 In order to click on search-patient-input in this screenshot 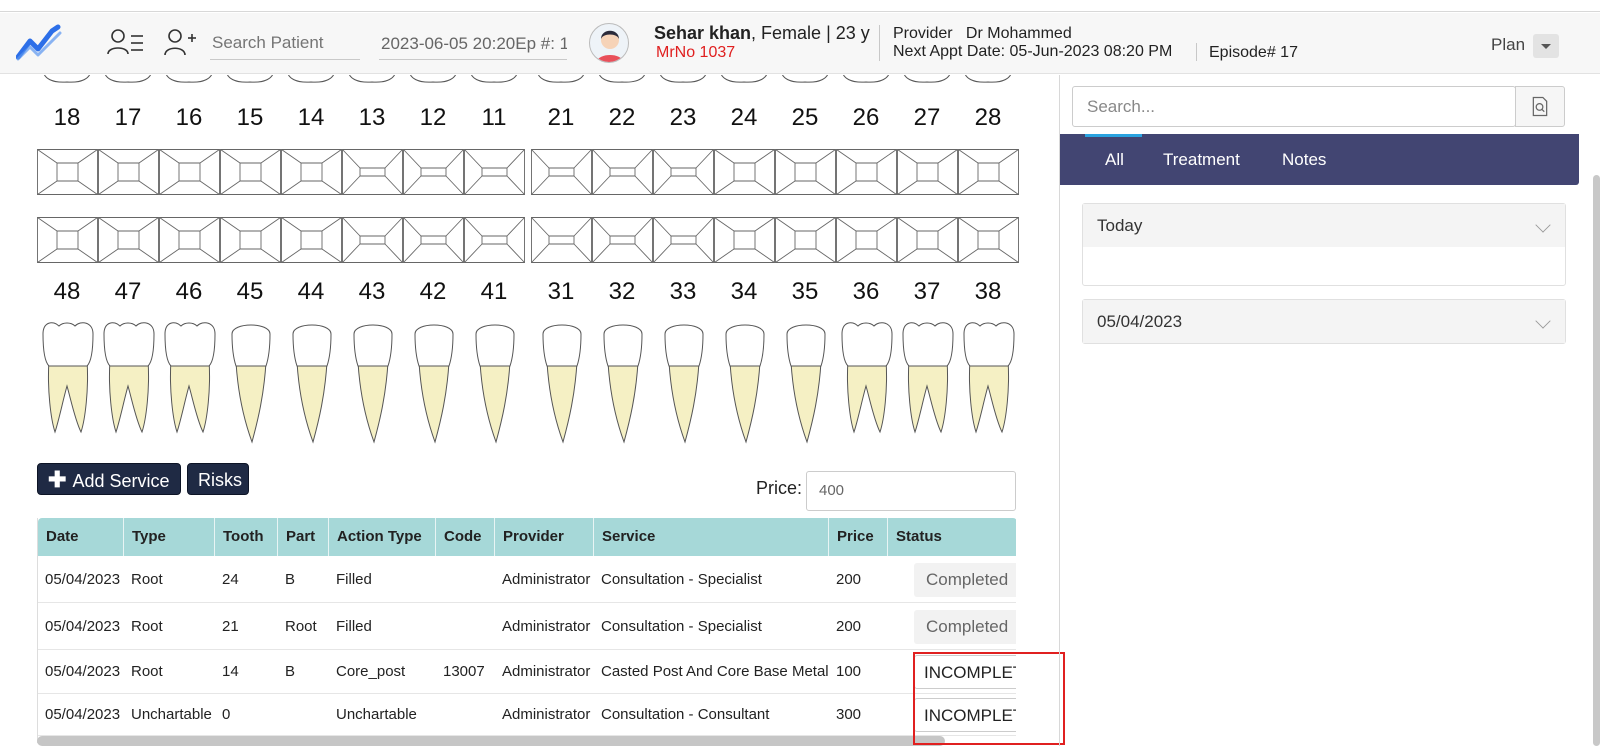, I will do `click(285, 43)`.